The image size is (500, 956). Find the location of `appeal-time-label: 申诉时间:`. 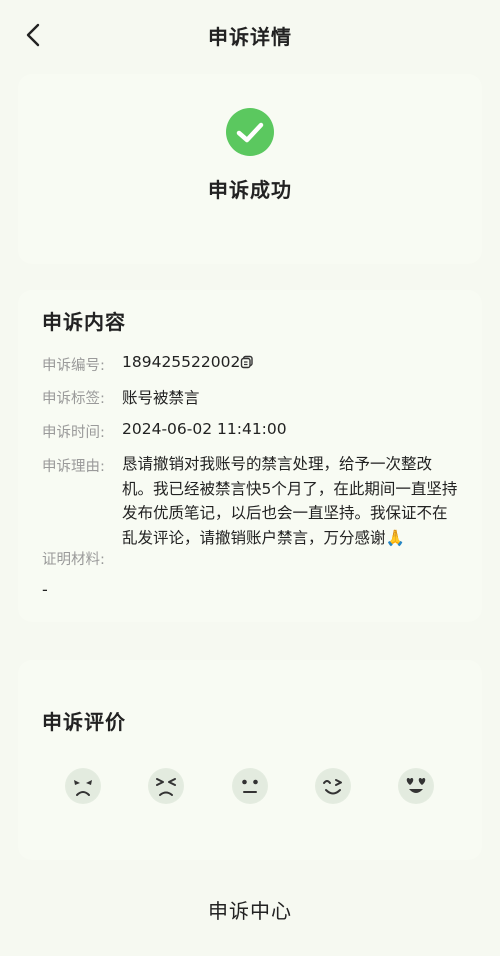

appeal-time-label: 申诉时间: is located at coordinates (73, 433).